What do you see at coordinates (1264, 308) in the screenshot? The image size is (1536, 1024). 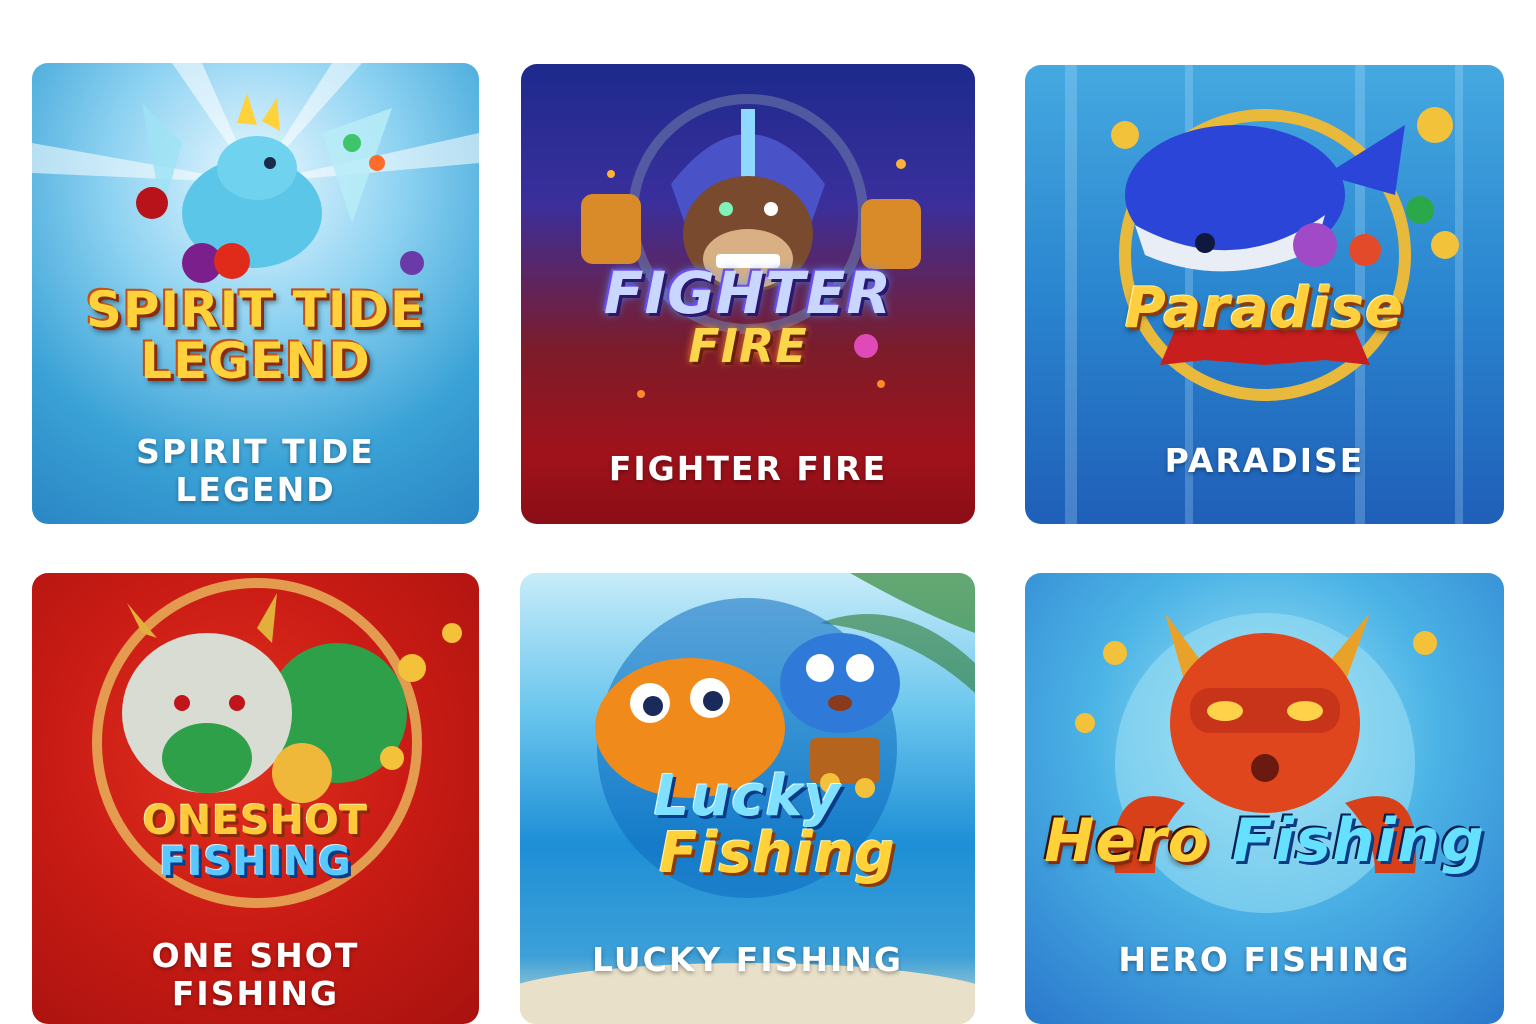 I see `game-logo: Paradise` at bounding box center [1264, 308].